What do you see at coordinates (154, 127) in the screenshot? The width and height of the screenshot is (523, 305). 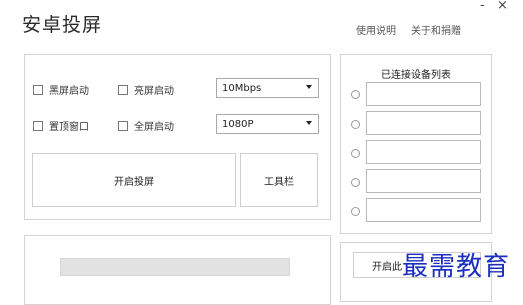 I see `fullscreen-start-label: 全屏启动` at bounding box center [154, 127].